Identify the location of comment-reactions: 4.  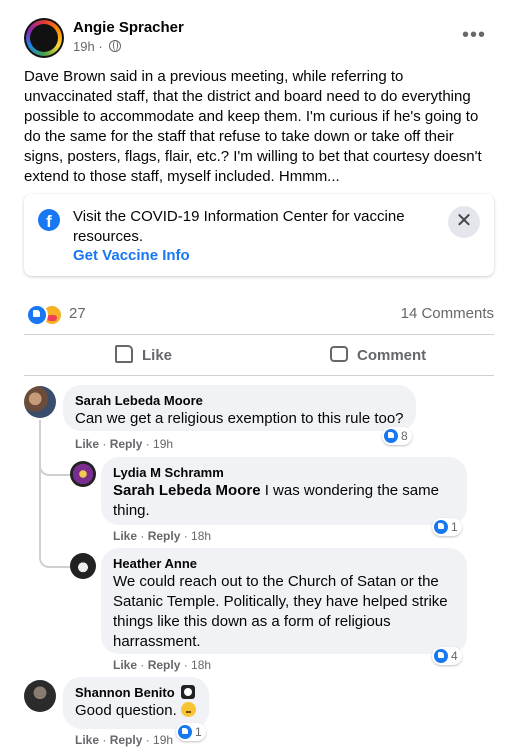
(447, 656).